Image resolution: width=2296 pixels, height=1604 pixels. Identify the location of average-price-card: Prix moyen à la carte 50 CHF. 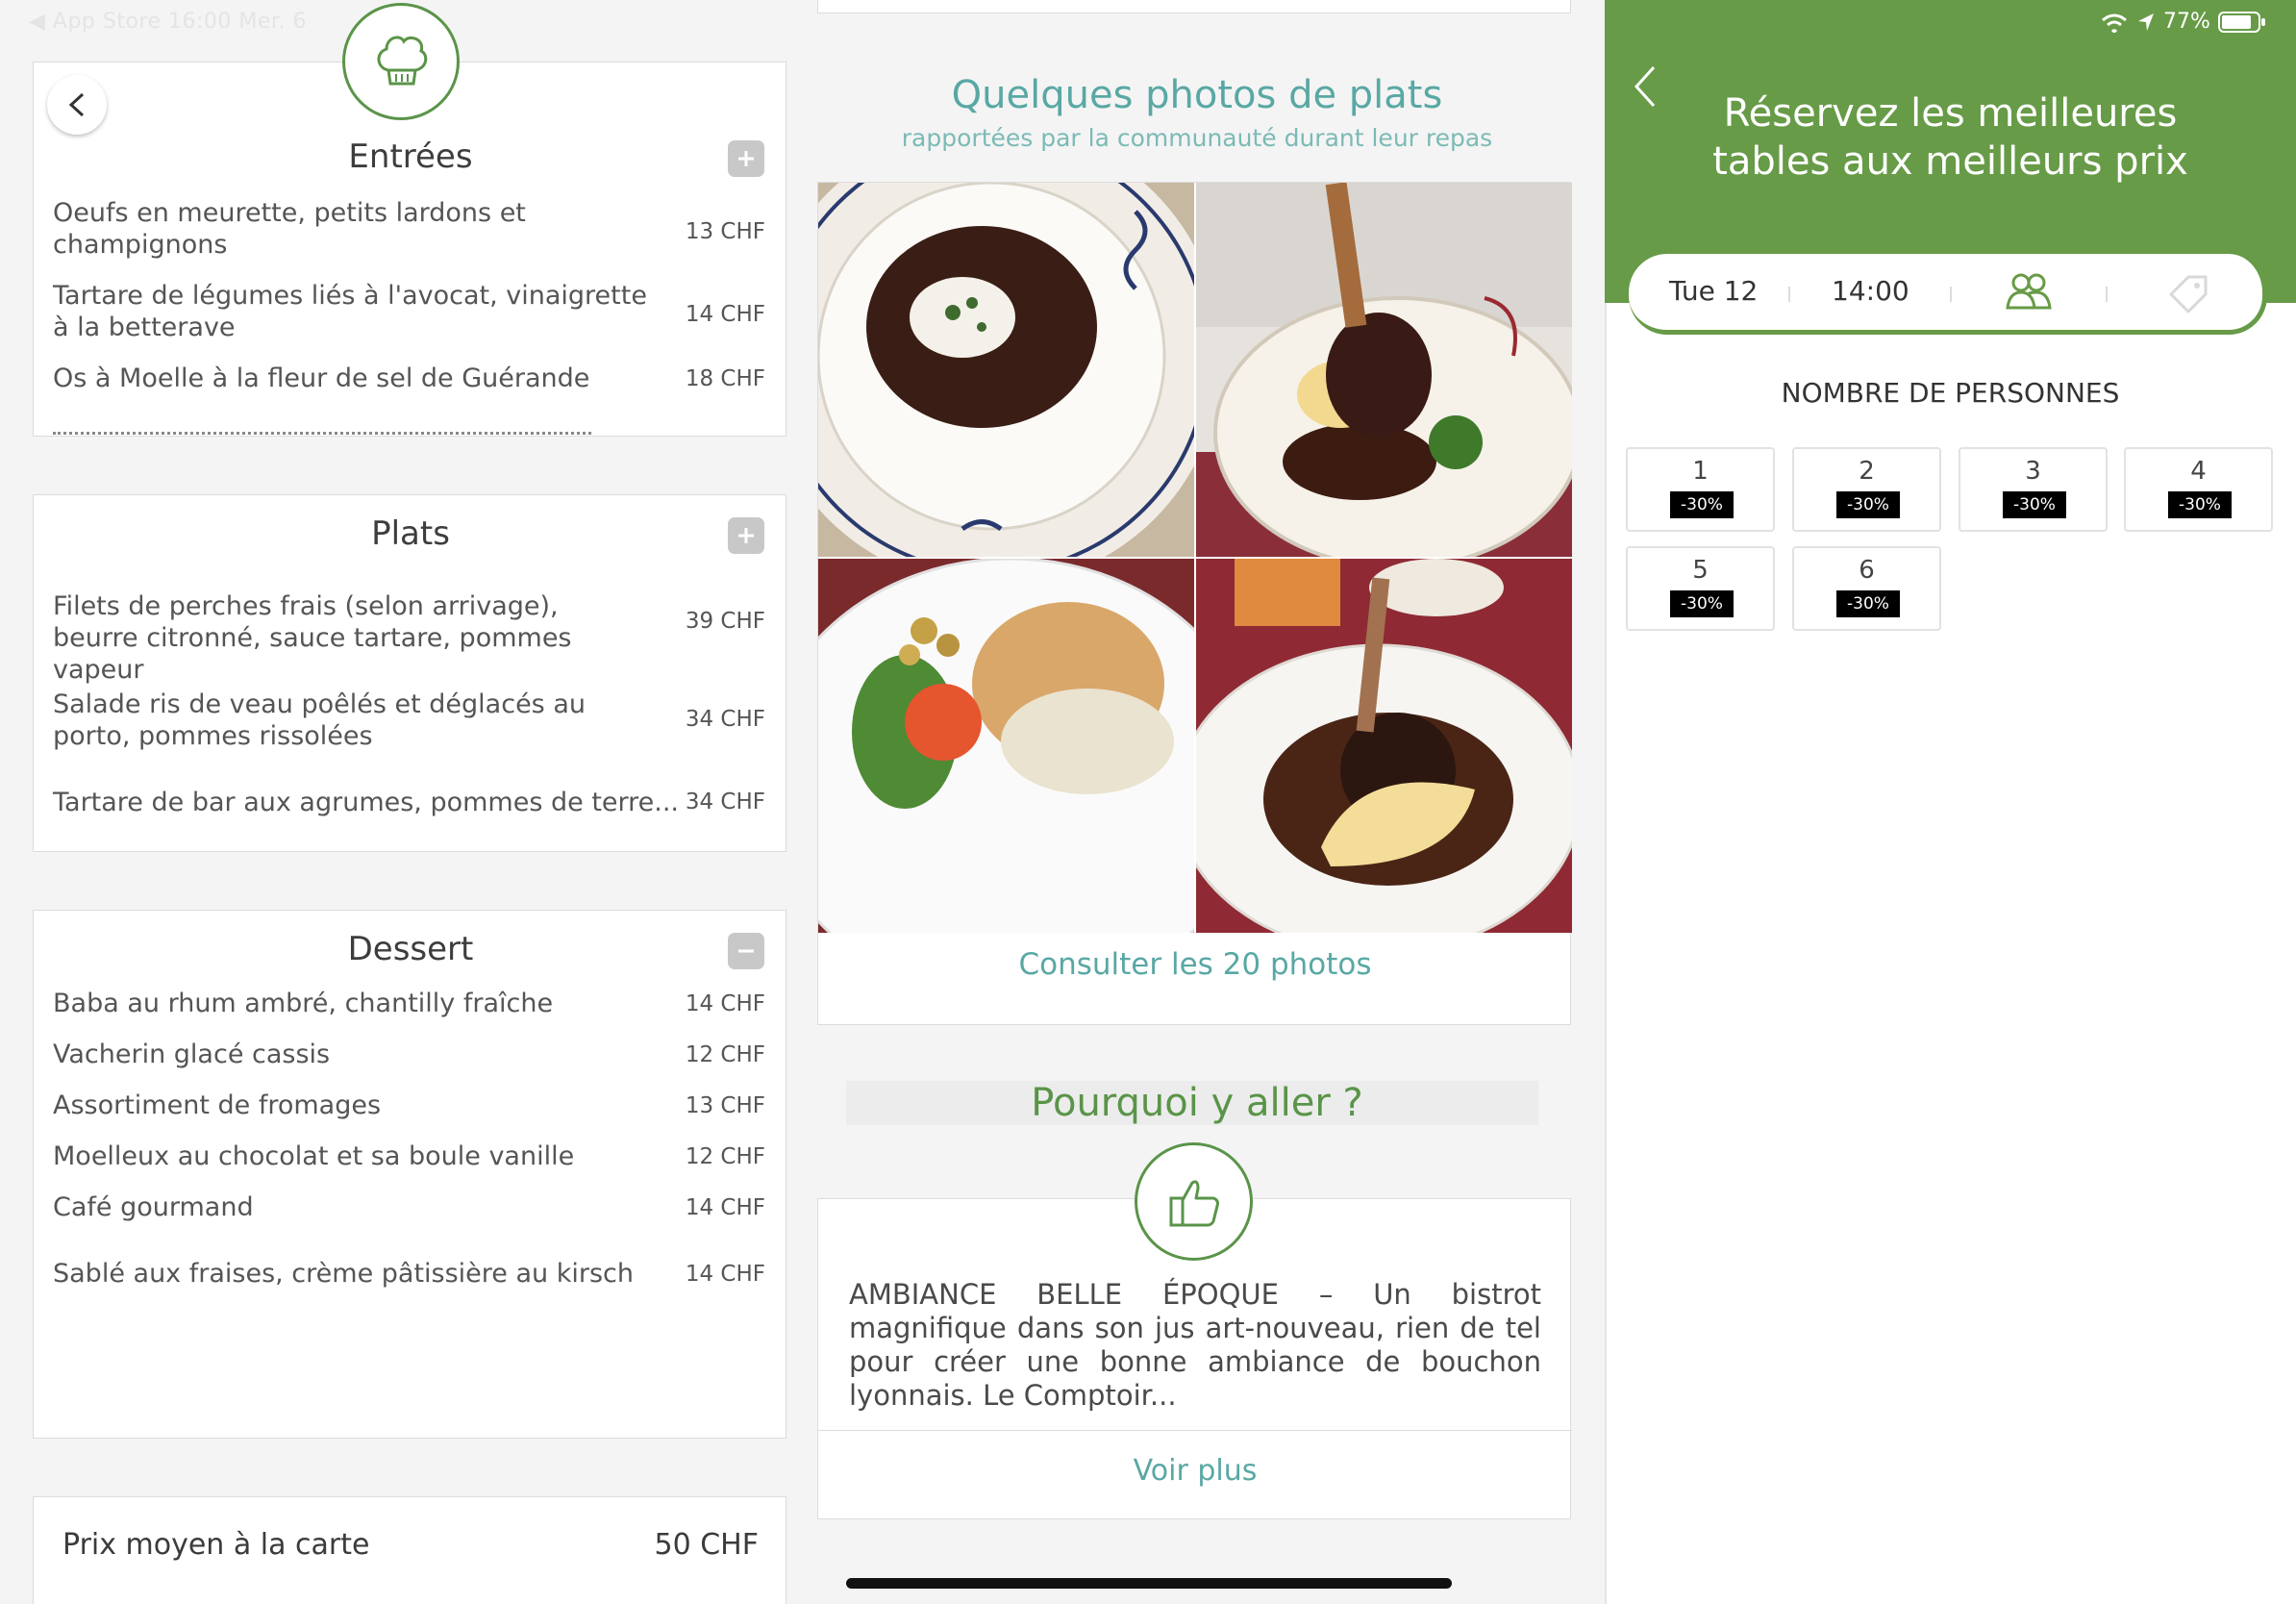
(409, 1550).